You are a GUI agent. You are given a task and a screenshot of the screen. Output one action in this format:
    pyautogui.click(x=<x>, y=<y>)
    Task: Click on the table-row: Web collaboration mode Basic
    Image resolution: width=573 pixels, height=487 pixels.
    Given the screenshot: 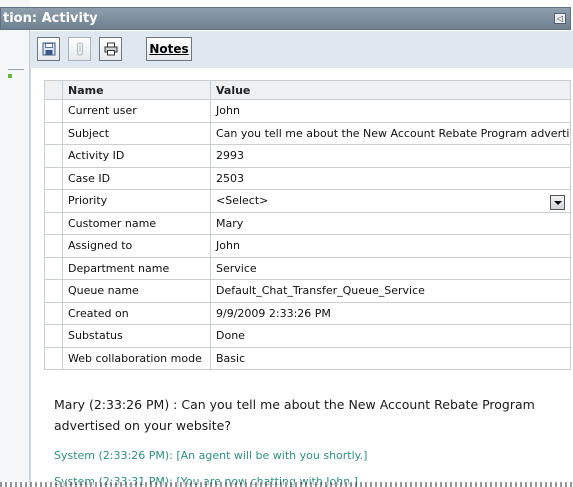 What is the action you would take?
    pyautogui.click(x=307, y=358)
    